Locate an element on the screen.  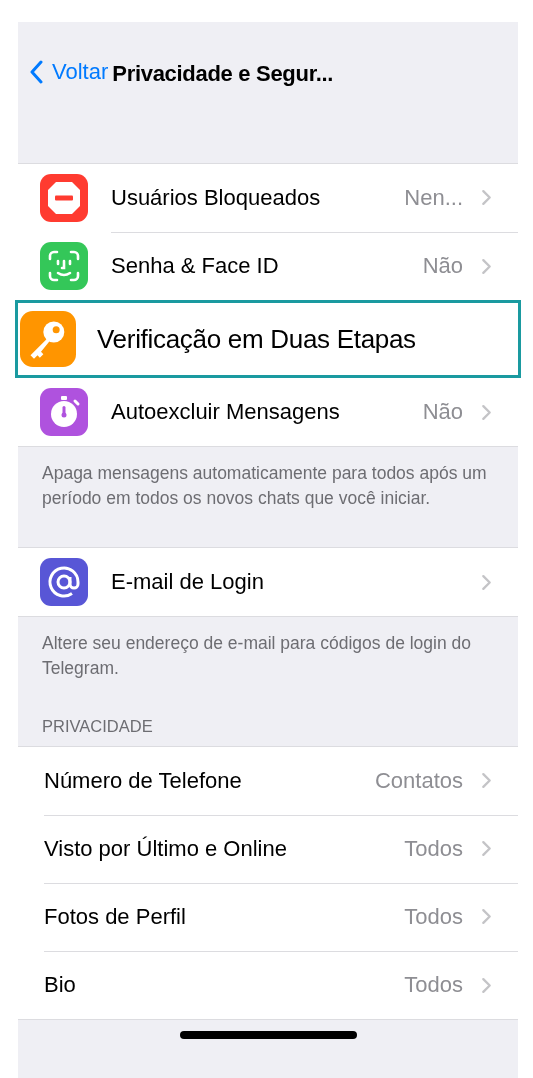
list-row: Fotos de Perfil Todos is located at coordinates (268, 917).